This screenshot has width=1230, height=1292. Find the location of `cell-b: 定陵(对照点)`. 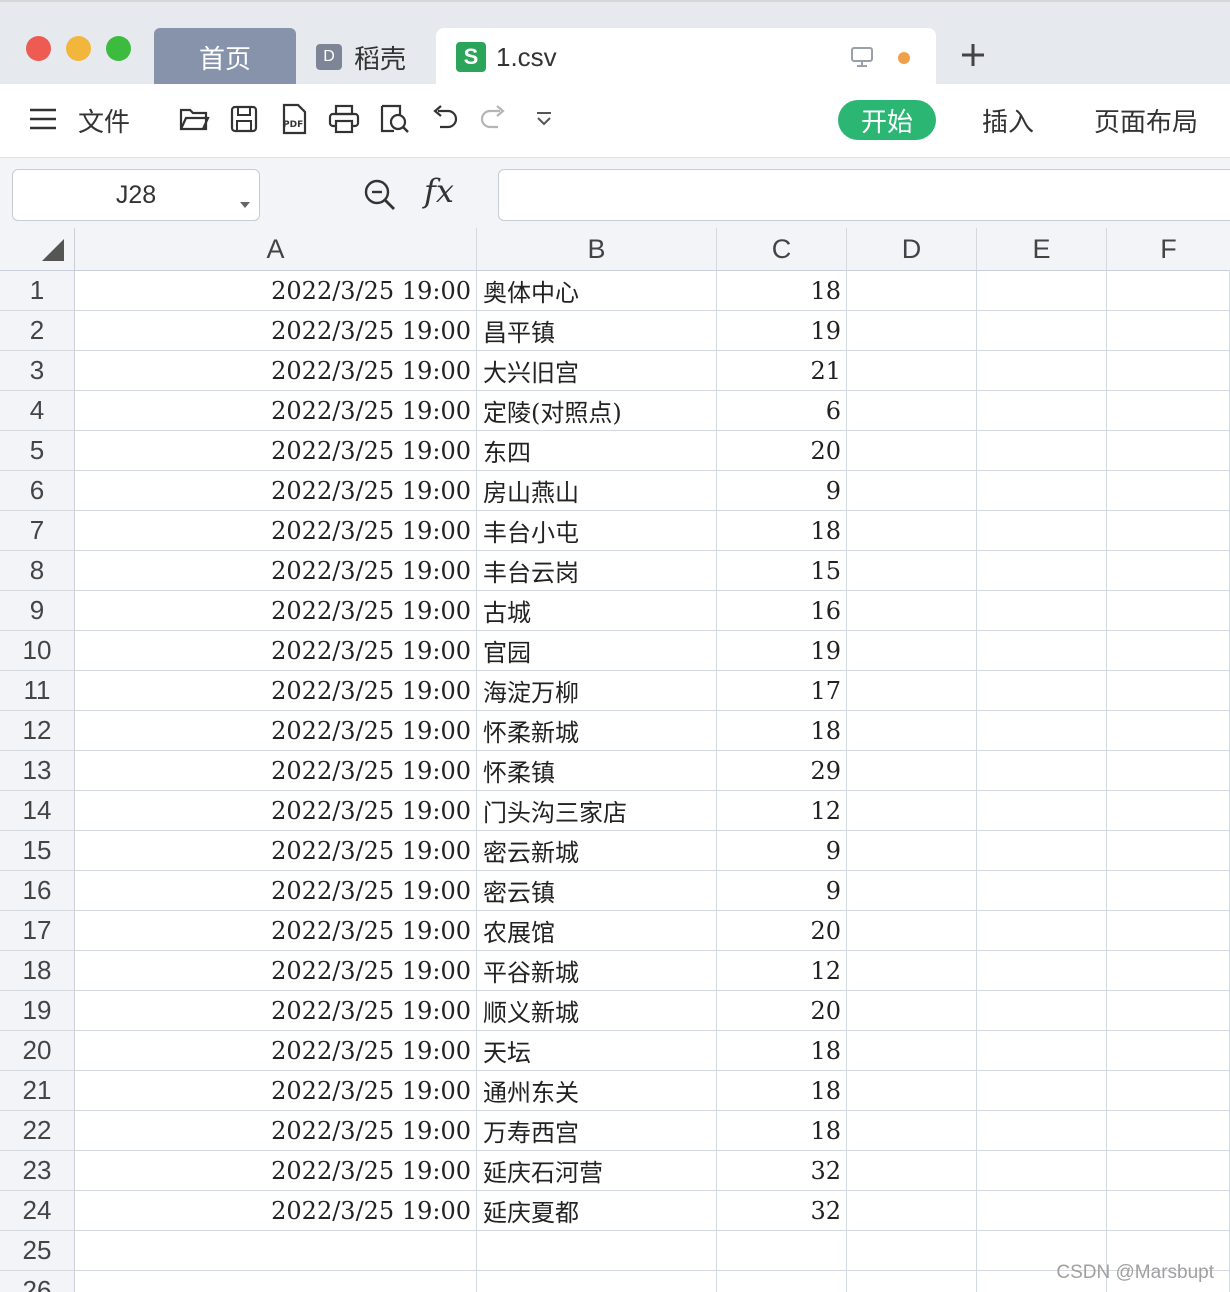

cell-b: 定陵(对照点) is located at coordinates (597, 410).